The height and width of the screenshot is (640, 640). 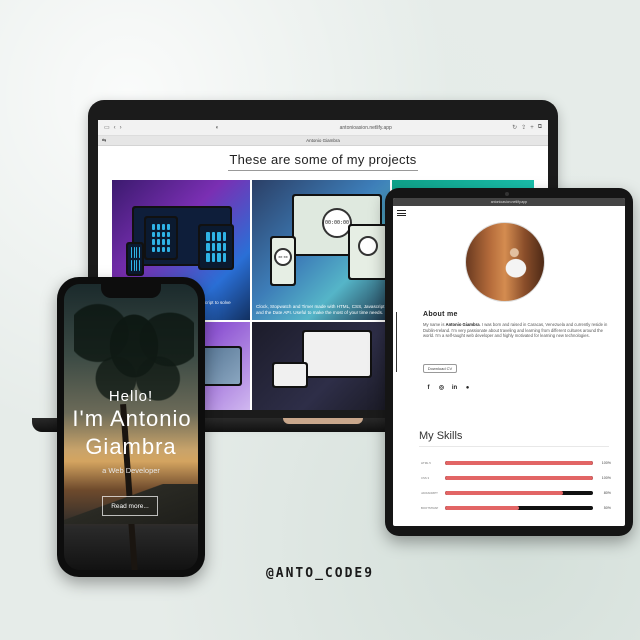 I want to click on avatar, so click(x=505, y=262).